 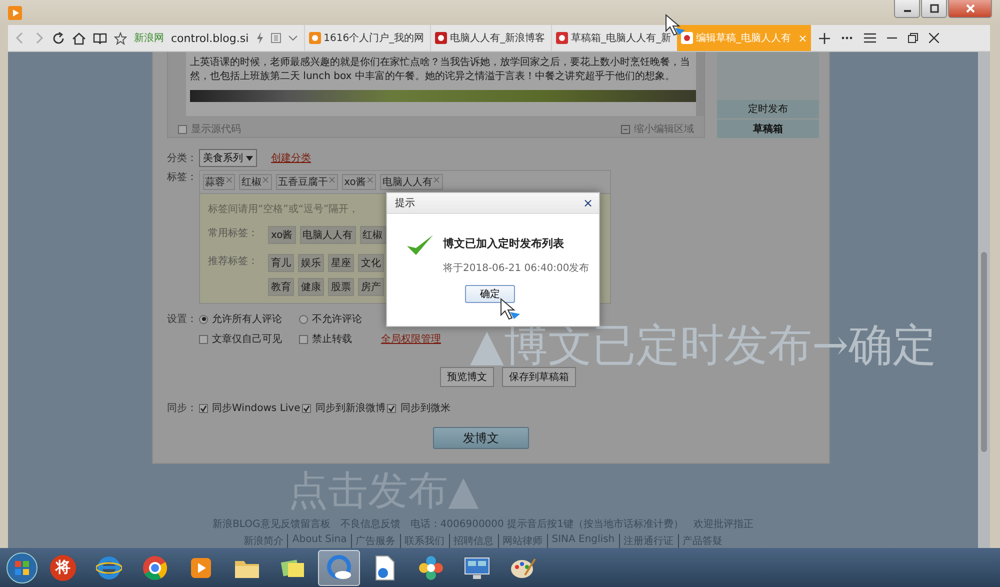 What do you see at coordinates (477, 567) in the screenshot?
I see `monitor-icon` at bounding box center [477, 567].